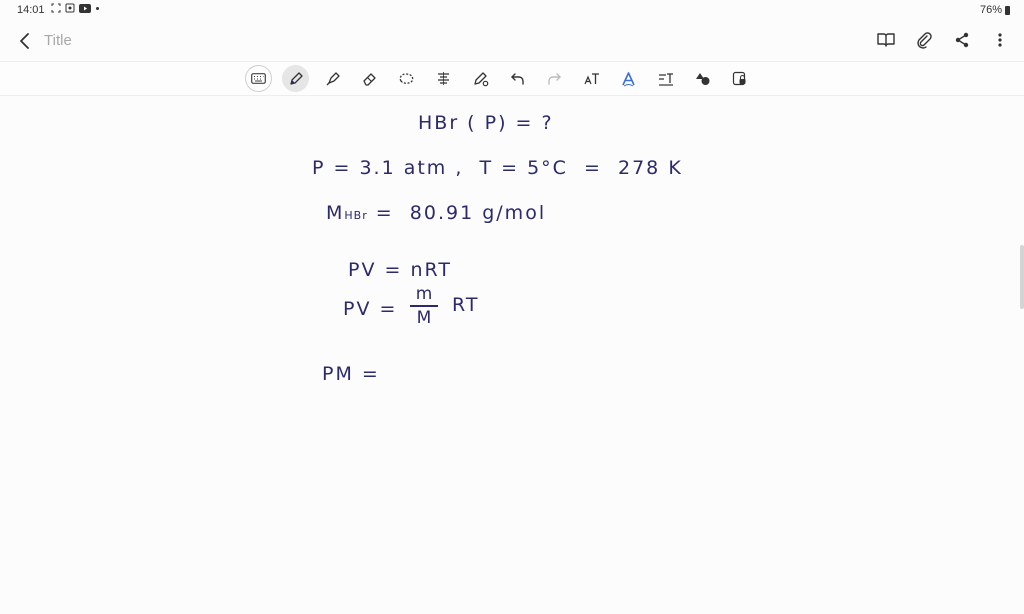 The image size is (1024, 614). I want to click on undo-icon, so click(517, 78).